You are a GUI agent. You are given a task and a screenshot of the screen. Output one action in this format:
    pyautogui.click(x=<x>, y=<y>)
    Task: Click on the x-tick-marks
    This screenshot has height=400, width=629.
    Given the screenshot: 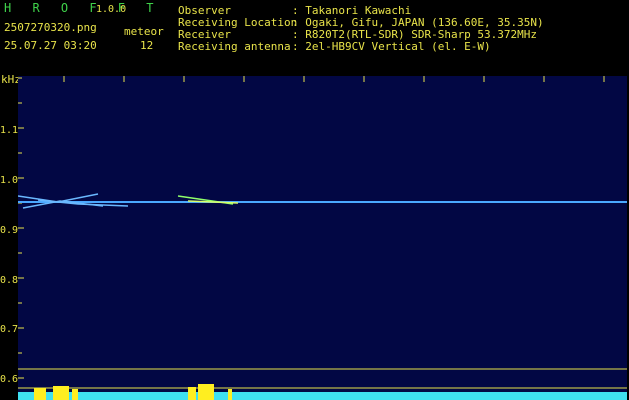 What is the action you would take?
    pyautogui.click(x=334, y=79)
    